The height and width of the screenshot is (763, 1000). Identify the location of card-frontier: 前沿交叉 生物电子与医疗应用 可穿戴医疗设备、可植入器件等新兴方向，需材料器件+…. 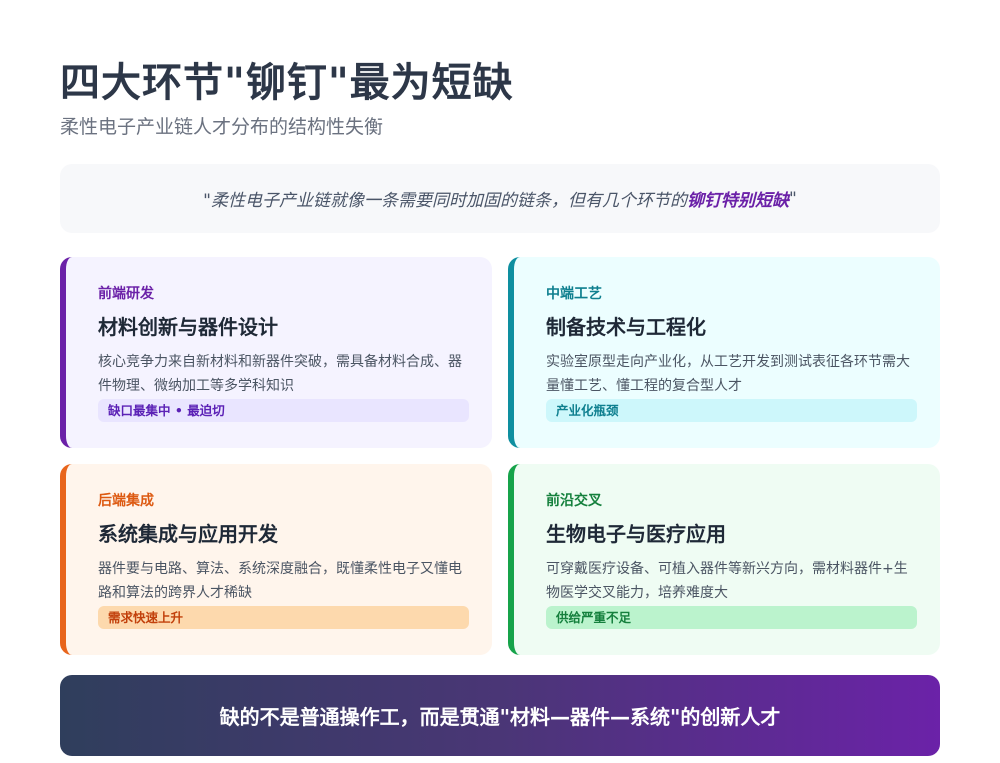
(724, 559).